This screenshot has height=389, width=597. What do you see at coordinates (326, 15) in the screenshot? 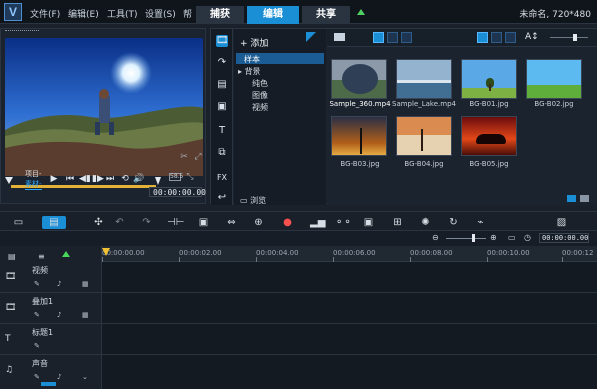
I see `tab-share: 共享` at bounding box center [326, 15].